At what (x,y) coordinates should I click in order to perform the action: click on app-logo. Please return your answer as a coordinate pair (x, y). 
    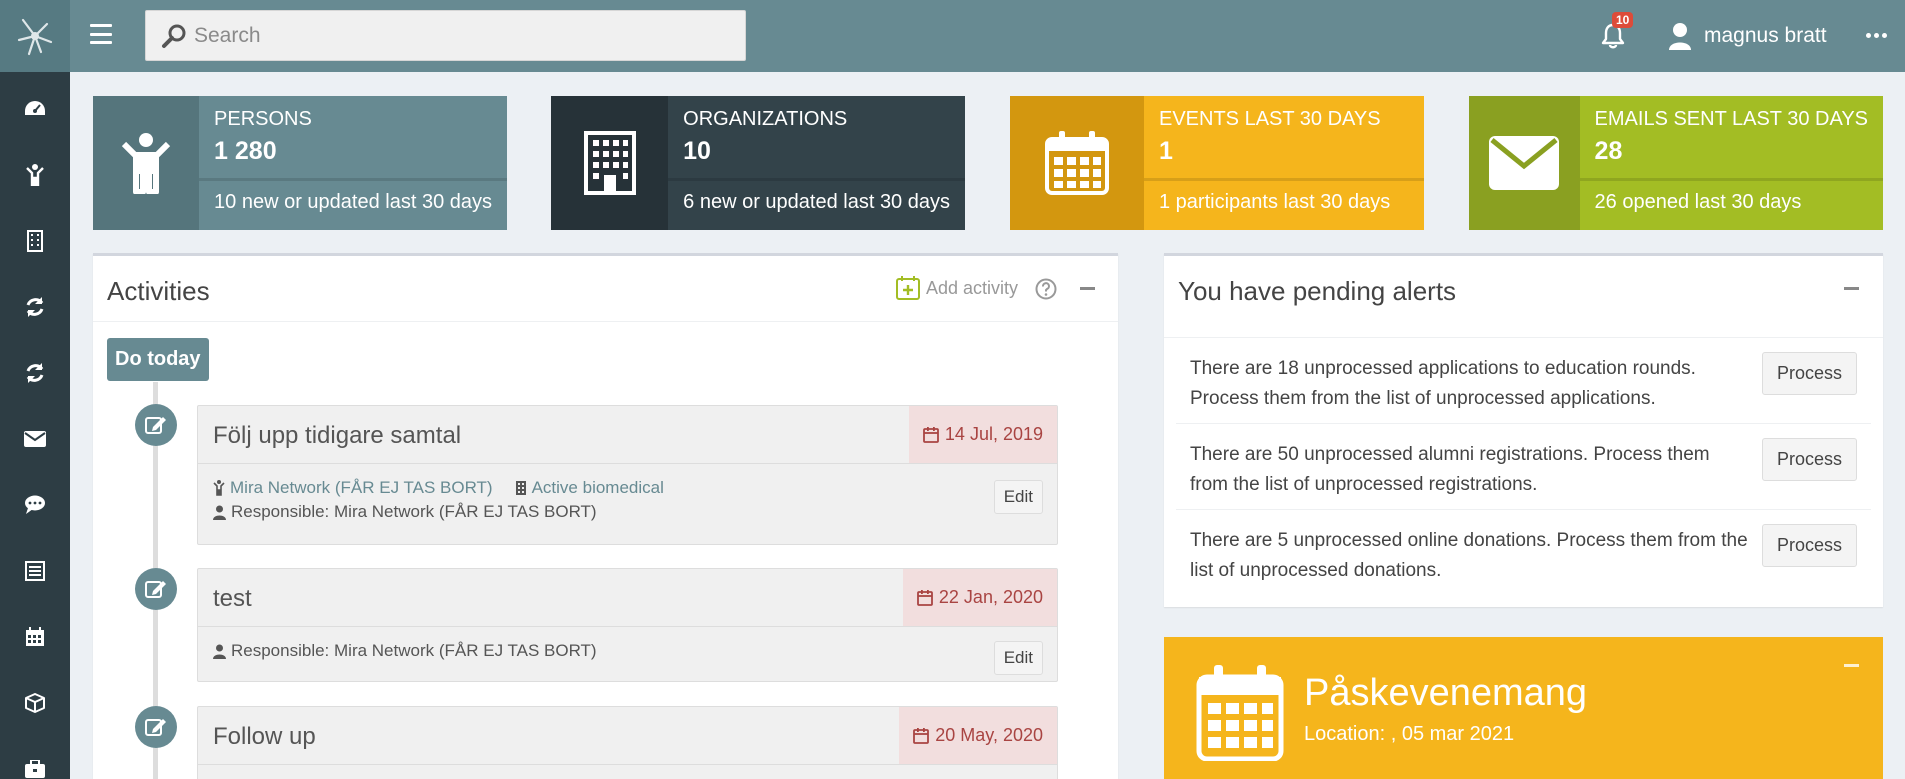
    Looking at the image, I should click on (35, 36).